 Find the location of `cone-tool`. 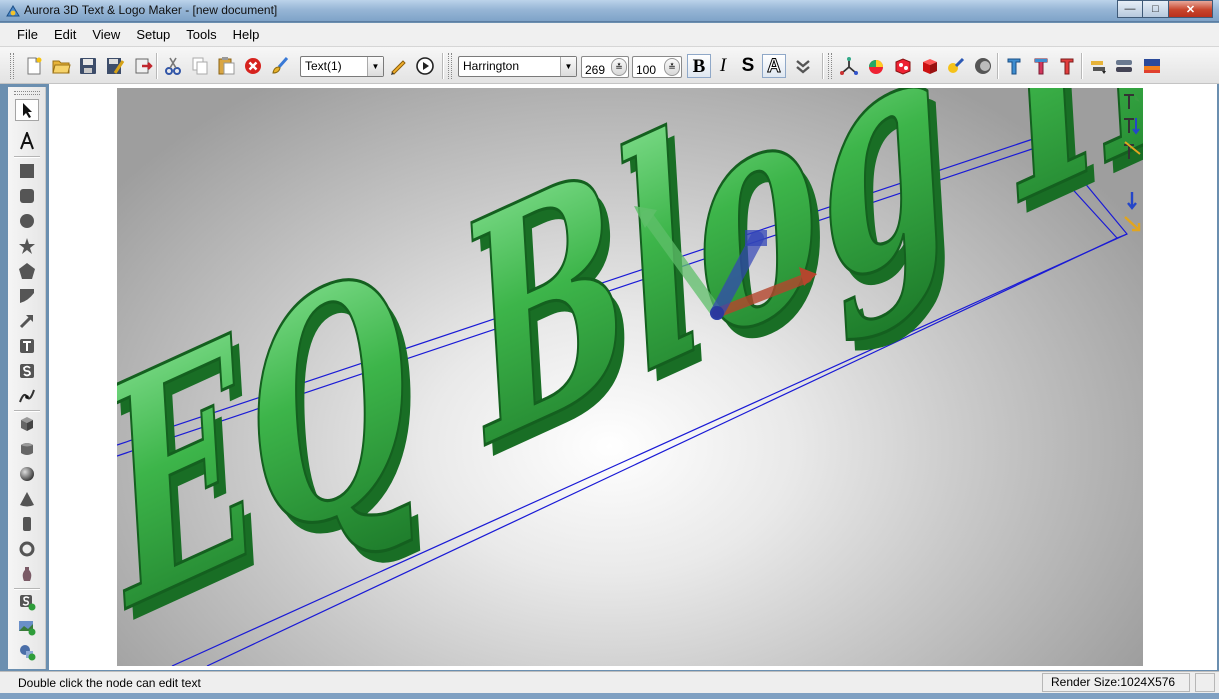

cone-tool is located at coordinates (27, 499).